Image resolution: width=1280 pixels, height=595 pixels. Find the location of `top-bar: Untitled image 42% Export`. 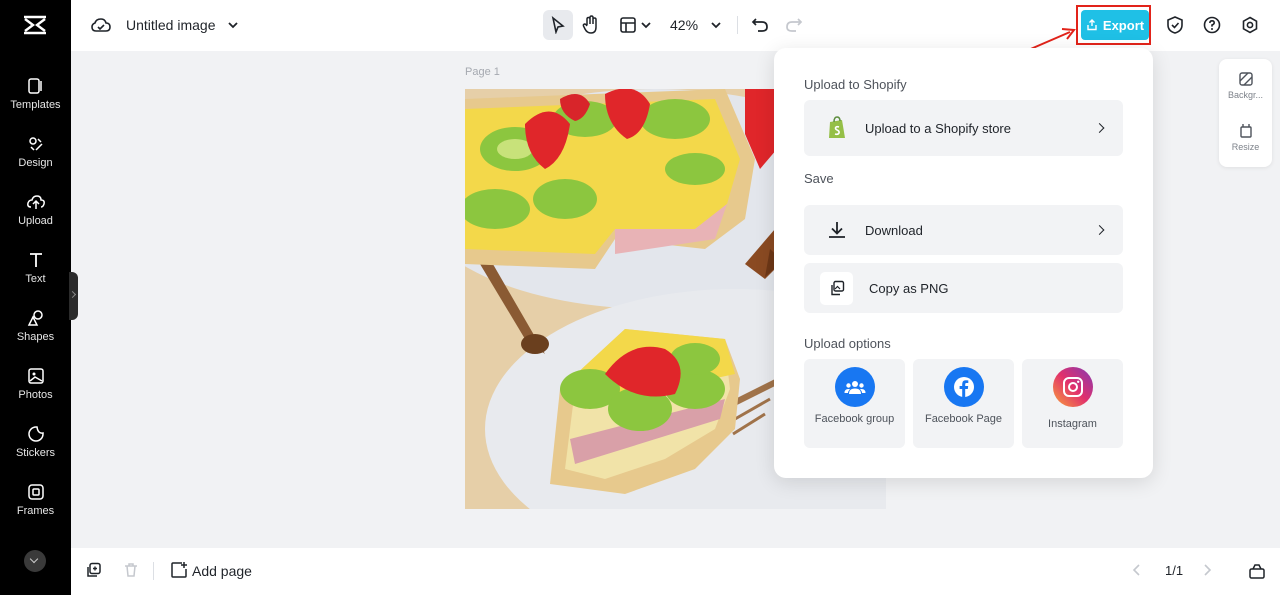

top-bar: Untitled image 42% Export is located at coordinates (675, 25).